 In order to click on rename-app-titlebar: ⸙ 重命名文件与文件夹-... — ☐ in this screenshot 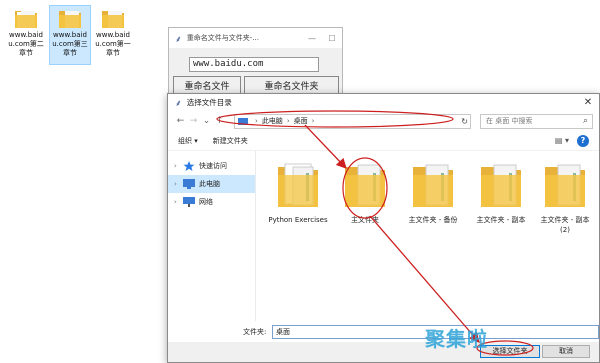, I will do `click(255, 38)`.